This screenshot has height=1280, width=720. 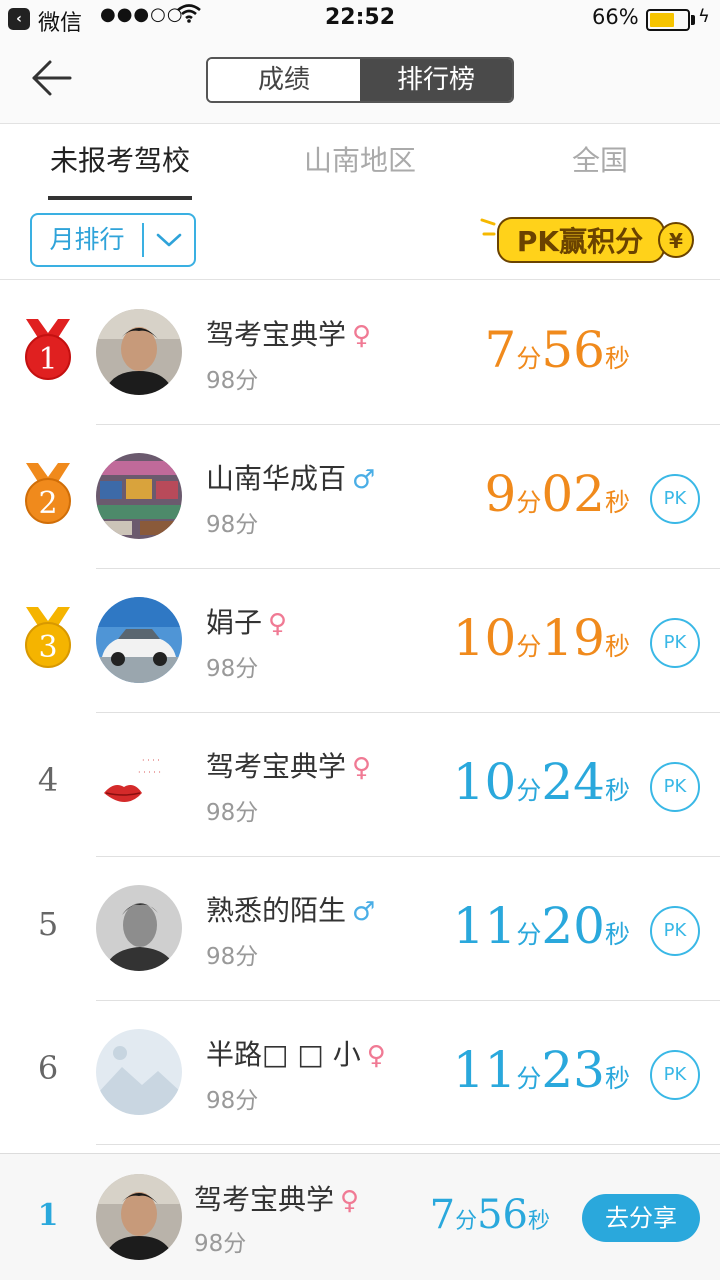 What do you see at coordinates (475, 1215) in the screenshot?
I see `my-time: 7分56秒` at bounding box center [475, 1215].